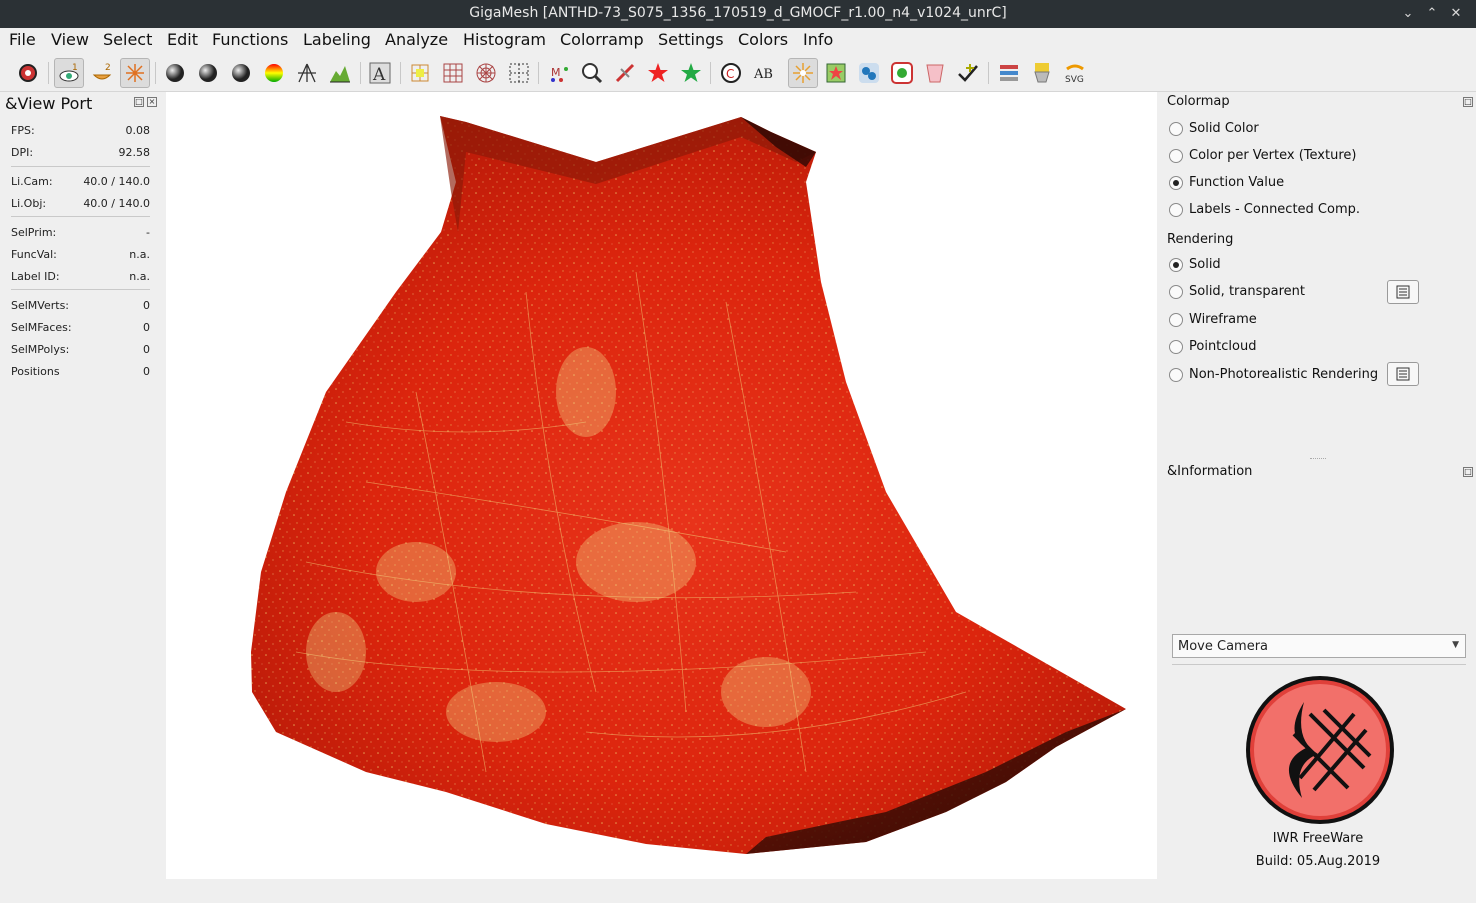  What do you see at coordinates (1200, 239) in the screenshot?
I see `rendering-heading: Rendering` at bounding box center [1200, 239].